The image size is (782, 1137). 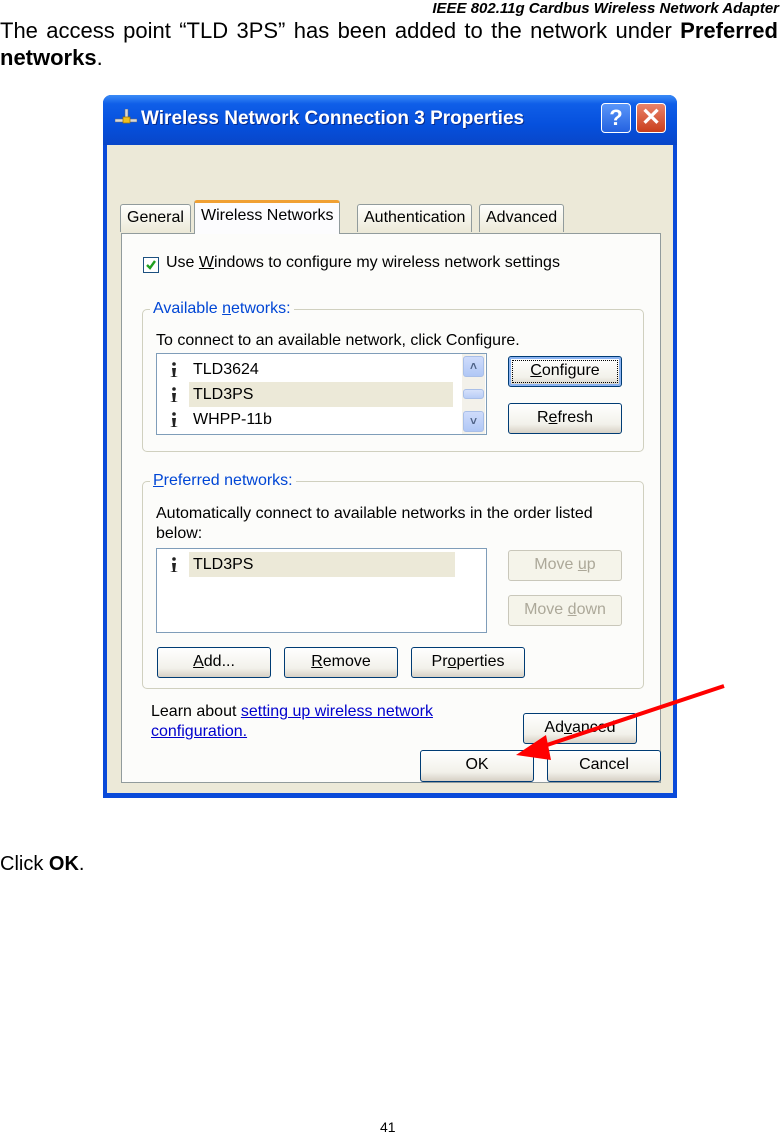 I want to click on preferred-networks-label: Preferred networks:, so click(x=223, y=481).